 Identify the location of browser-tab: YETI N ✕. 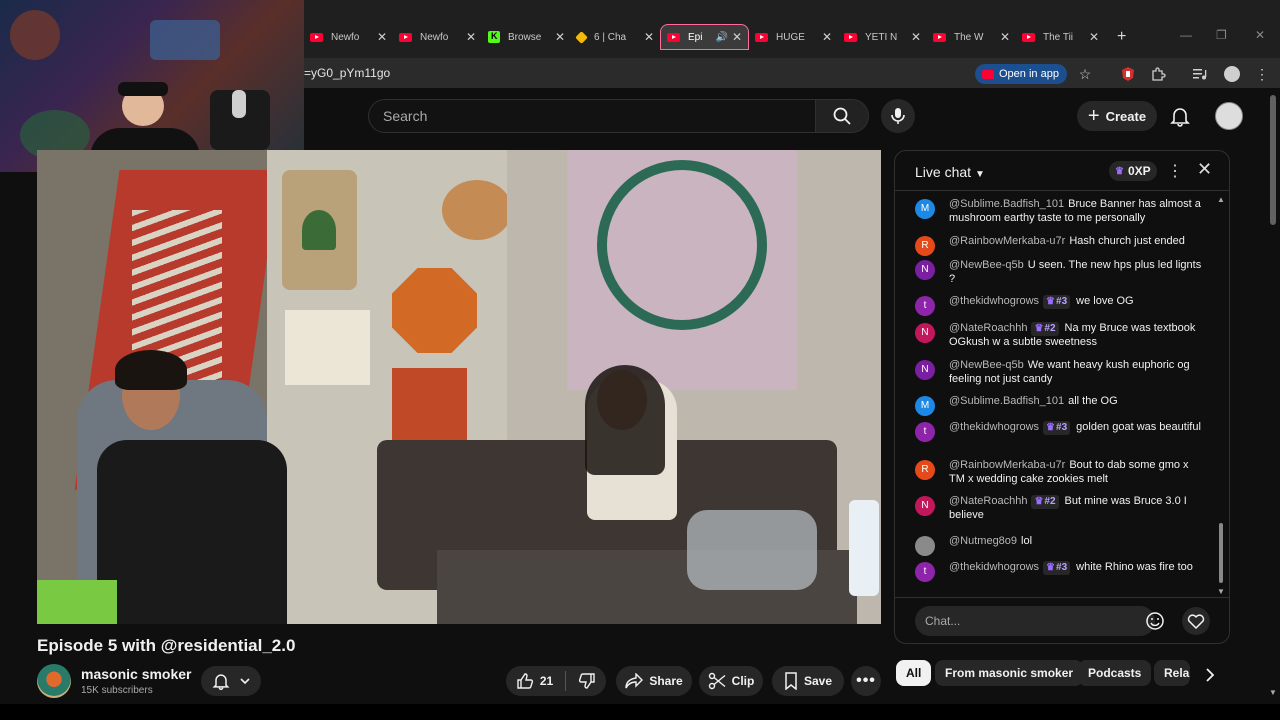
(882, 37).